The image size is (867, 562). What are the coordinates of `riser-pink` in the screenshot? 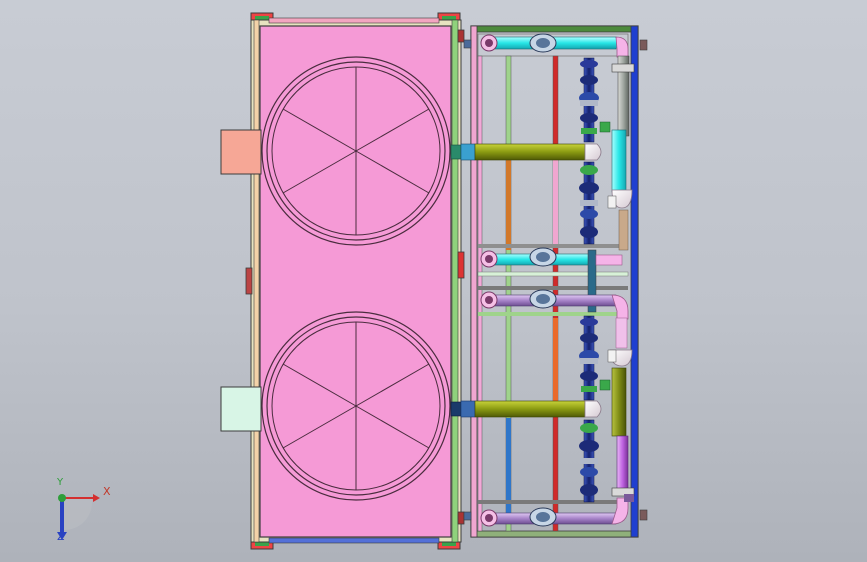 It's located at (621, 333).